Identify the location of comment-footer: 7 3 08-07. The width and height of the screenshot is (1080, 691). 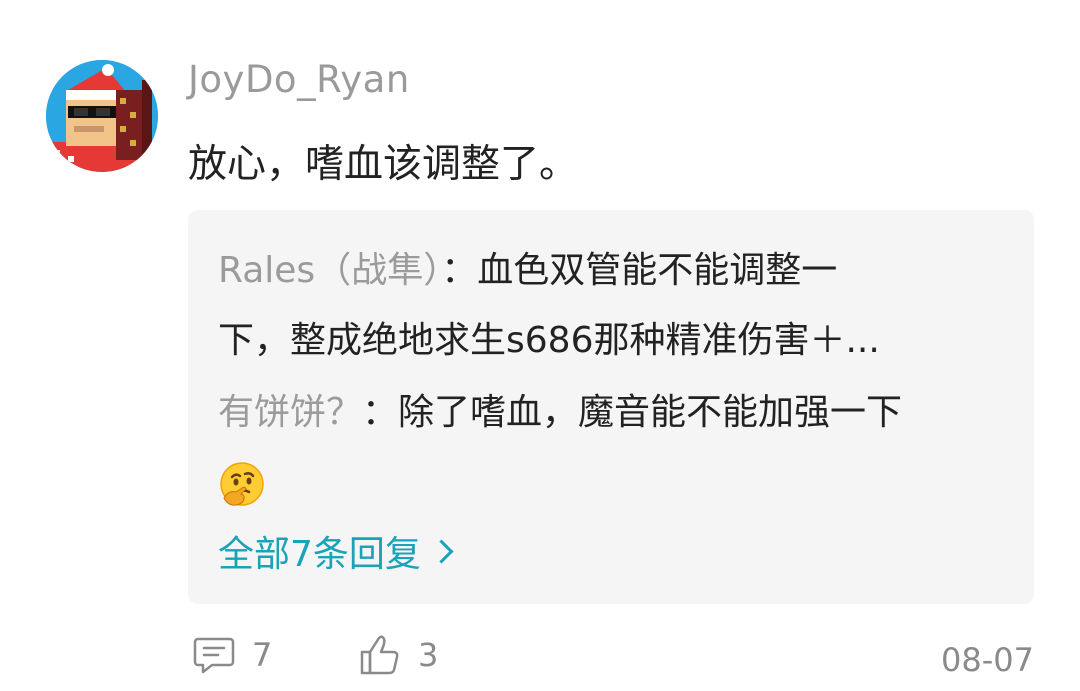
(611, 662).